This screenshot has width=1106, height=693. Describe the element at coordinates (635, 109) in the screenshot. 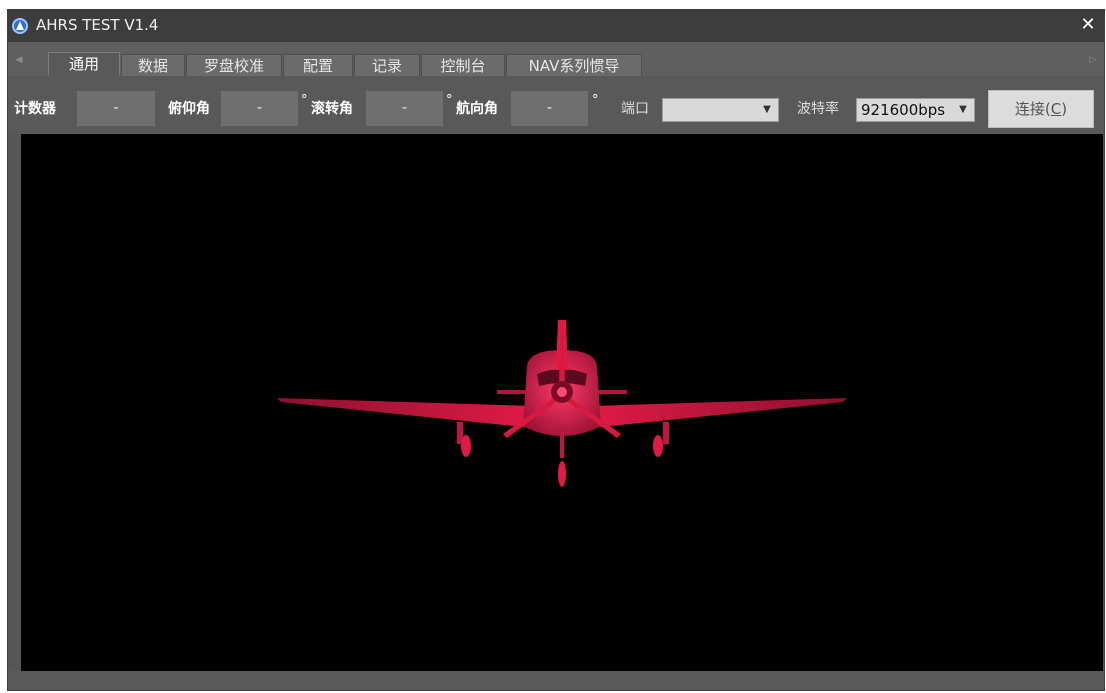

I see `port-label: 端口` at that location.